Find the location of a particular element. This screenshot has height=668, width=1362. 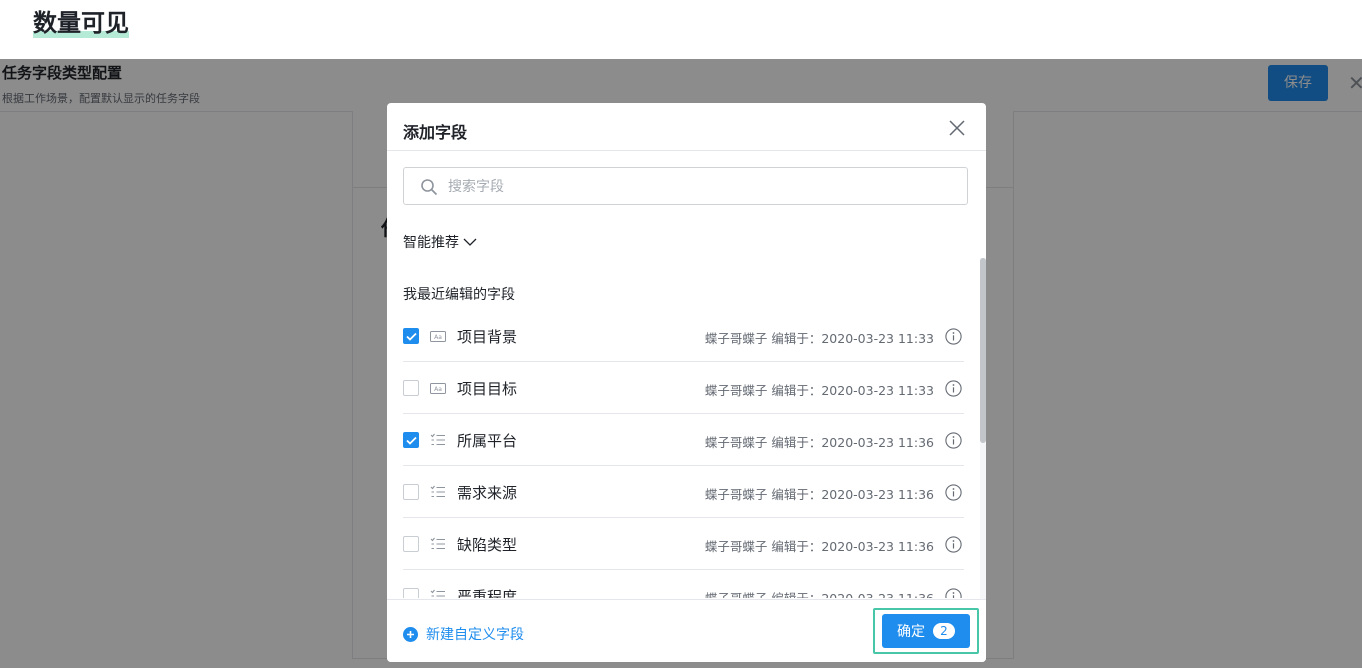

dialog-footer: 新建自定义字段 确定 2 is located at coordinates (686, 630).